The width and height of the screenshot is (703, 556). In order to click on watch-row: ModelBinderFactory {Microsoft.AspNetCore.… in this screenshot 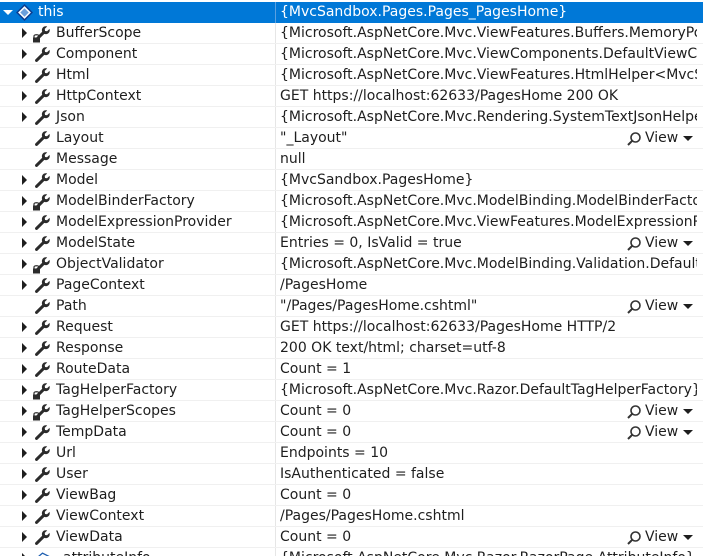, I will do `click(351, 201)`.